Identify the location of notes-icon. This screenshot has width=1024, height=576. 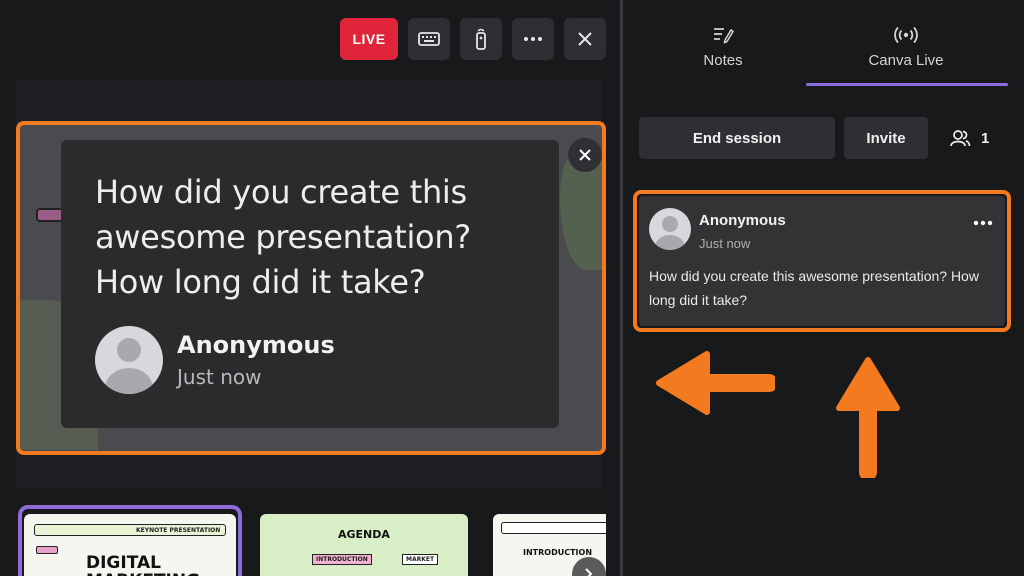
(724, 36).